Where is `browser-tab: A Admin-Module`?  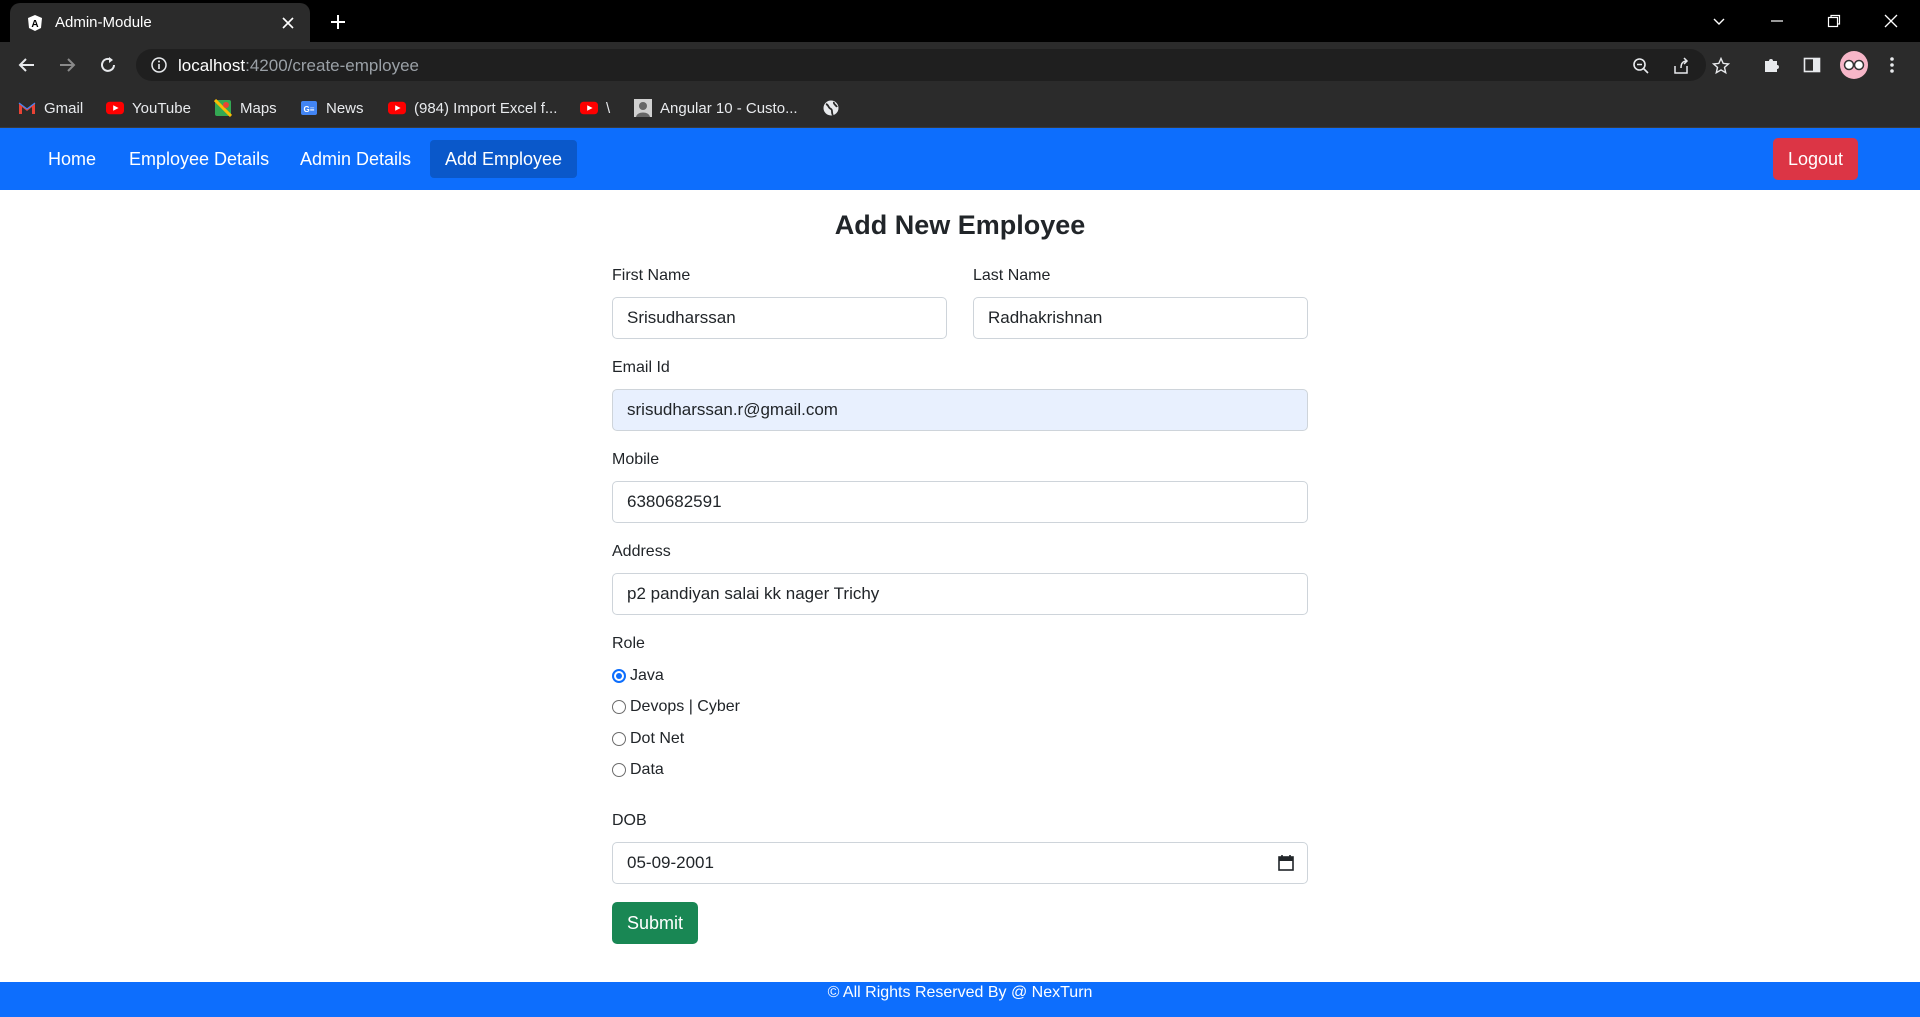
browser-tab: A Admin-Module is located at coordinates (160, 22).